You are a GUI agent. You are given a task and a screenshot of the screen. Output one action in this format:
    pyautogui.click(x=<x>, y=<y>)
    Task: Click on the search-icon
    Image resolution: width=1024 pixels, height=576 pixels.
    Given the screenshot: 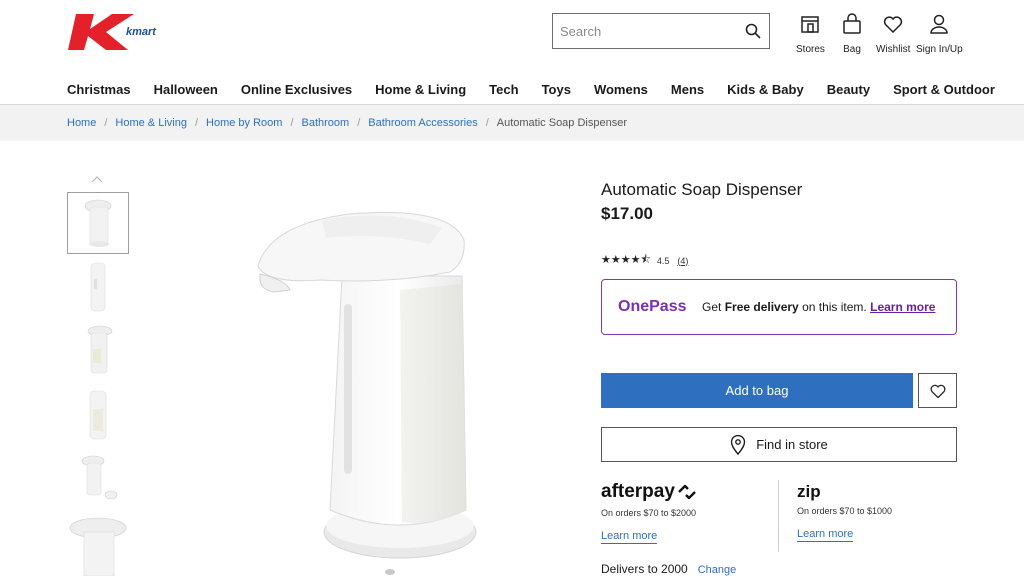 What is the action you would take?
    pyautogui.click(x=752, y=31)
    